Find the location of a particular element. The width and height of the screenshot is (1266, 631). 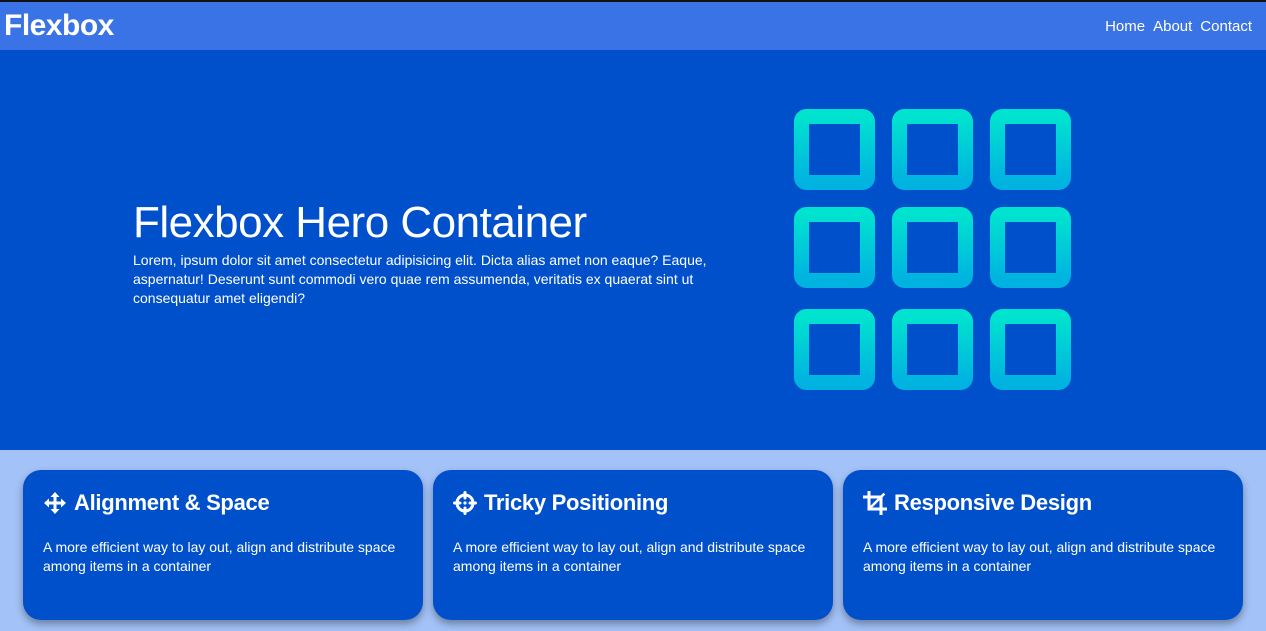

feature-title-text: Alignment & Space is located at coordinates (172, 502).